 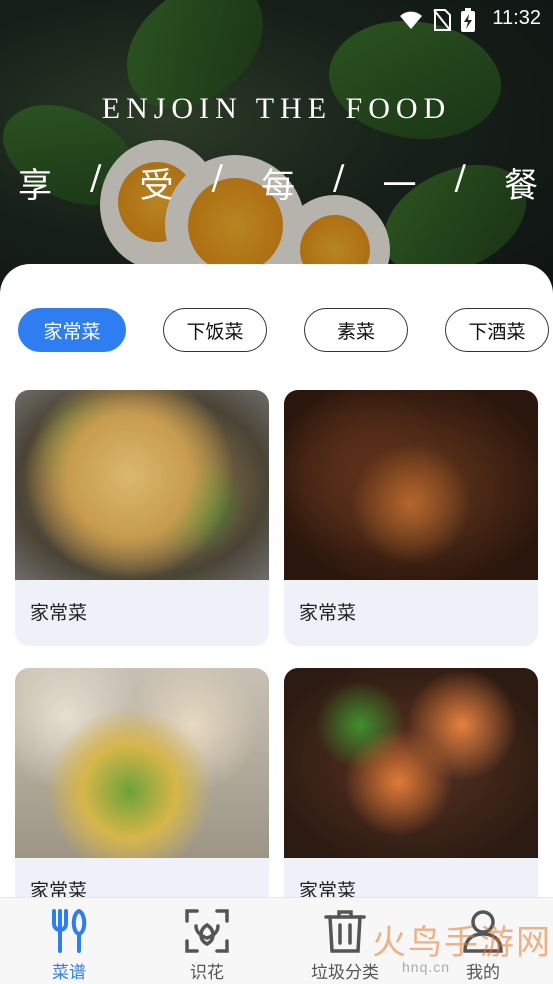 I want to click on wifi-icon, so click(x=411, y=20).